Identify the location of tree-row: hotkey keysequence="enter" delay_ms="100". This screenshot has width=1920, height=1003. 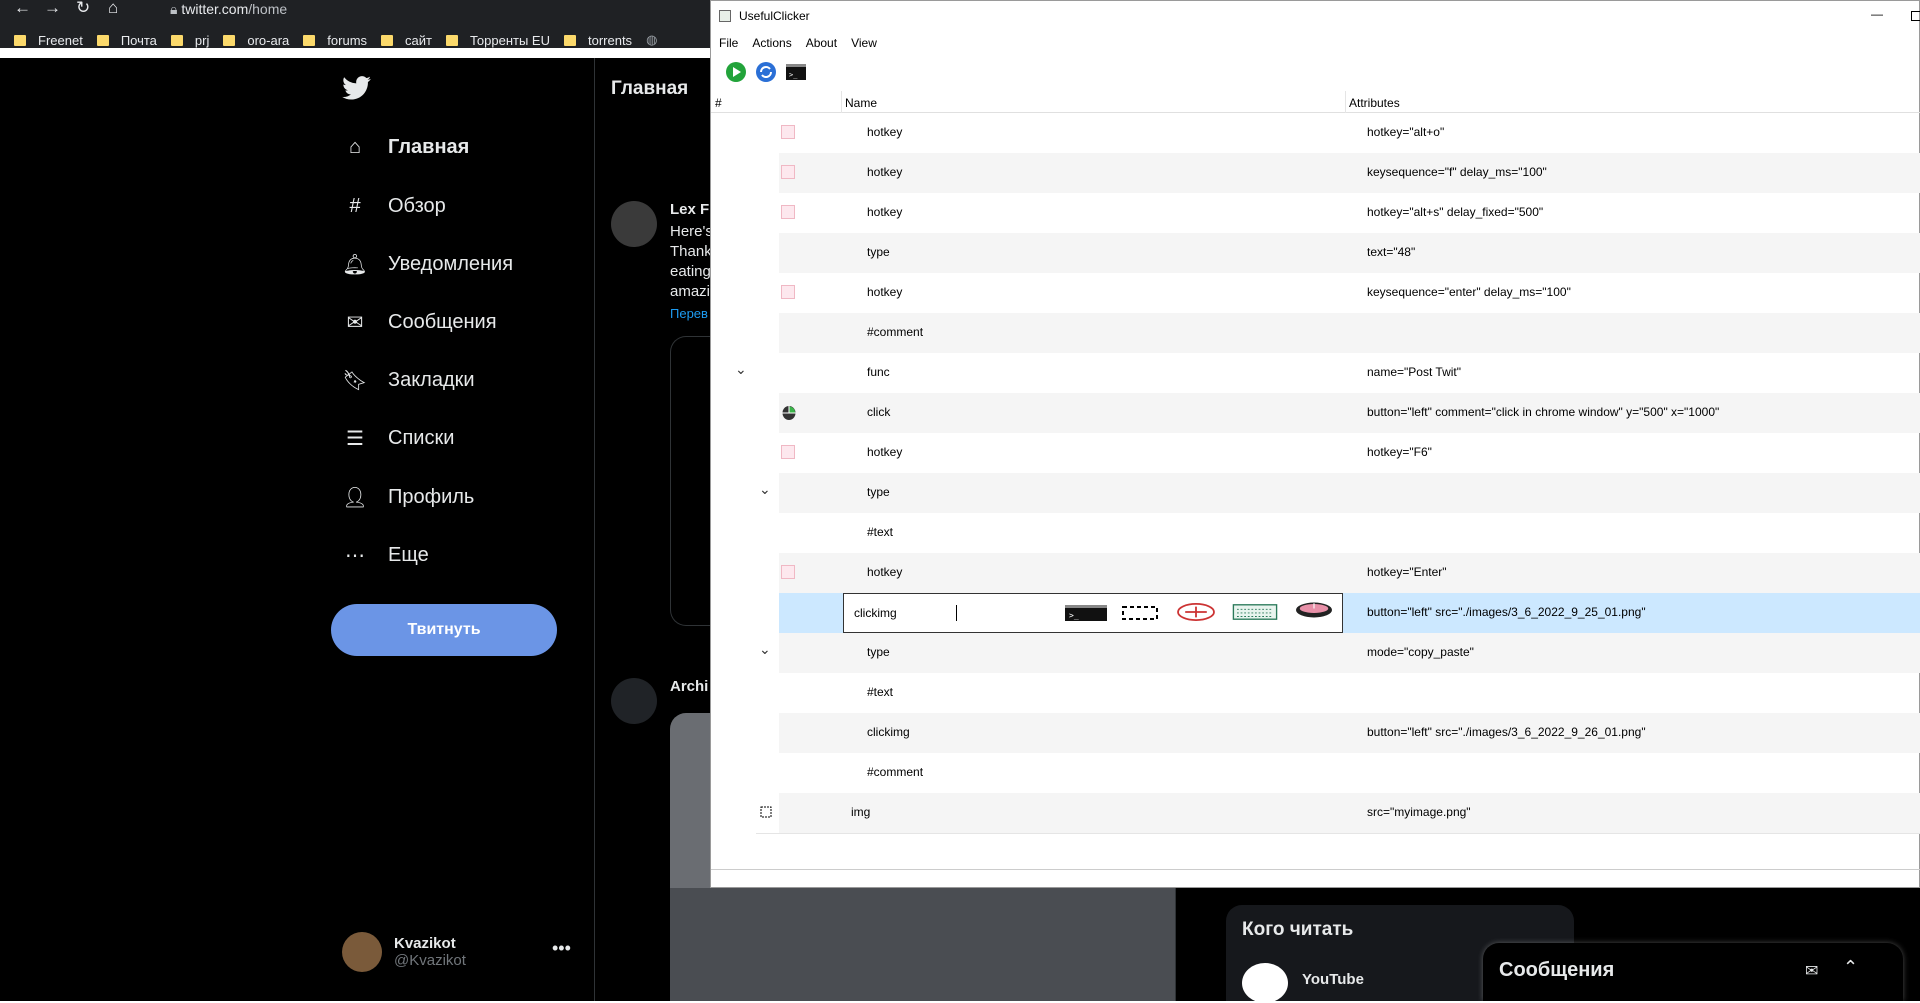
(1315, 293).